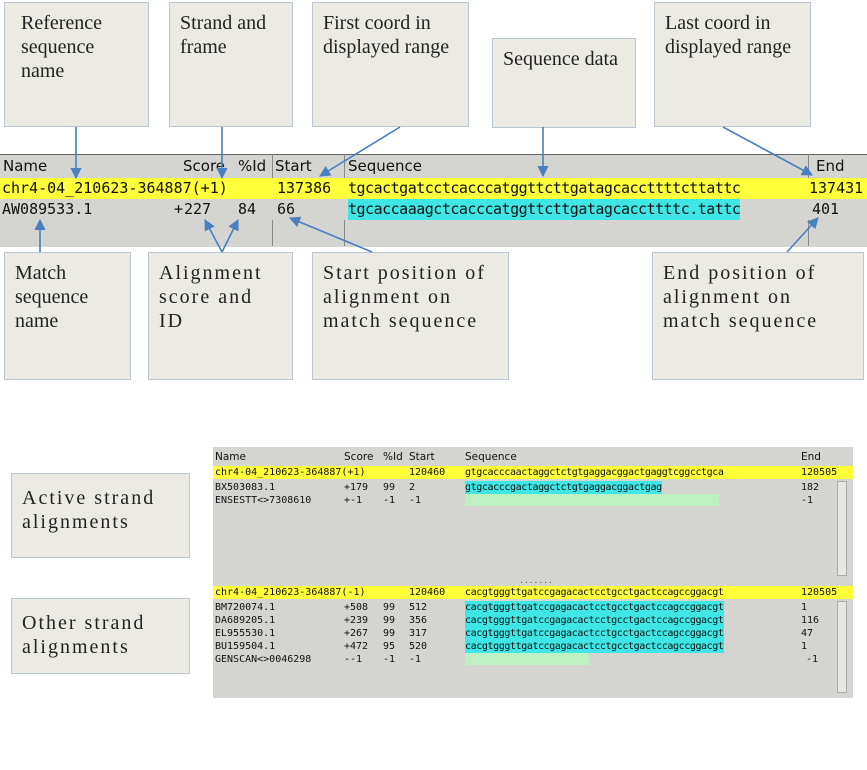 Image resolution: width=867 pixels, height=770 pixels. What do you see at coordinates (491, 457) in the screenshot?
I see `bottom-header-sequence: Sequence` at bounding box center [491, 457].